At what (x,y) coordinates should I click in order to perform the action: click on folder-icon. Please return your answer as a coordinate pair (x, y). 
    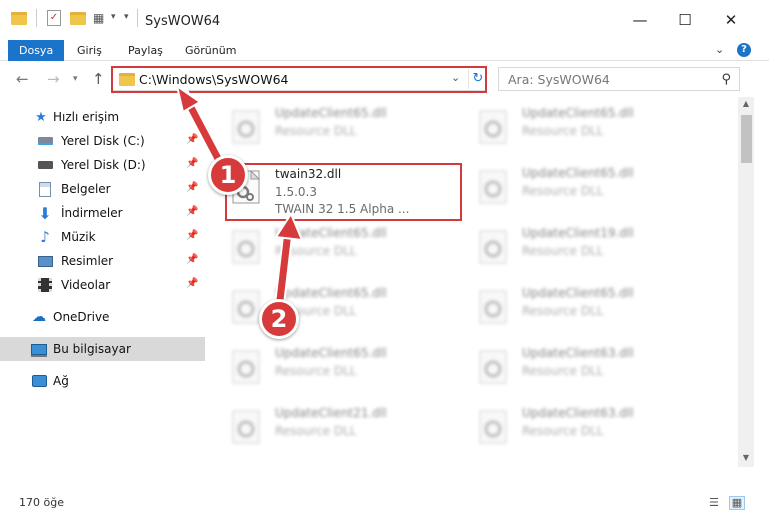
    Looking at the image, I should click on (19, 18).